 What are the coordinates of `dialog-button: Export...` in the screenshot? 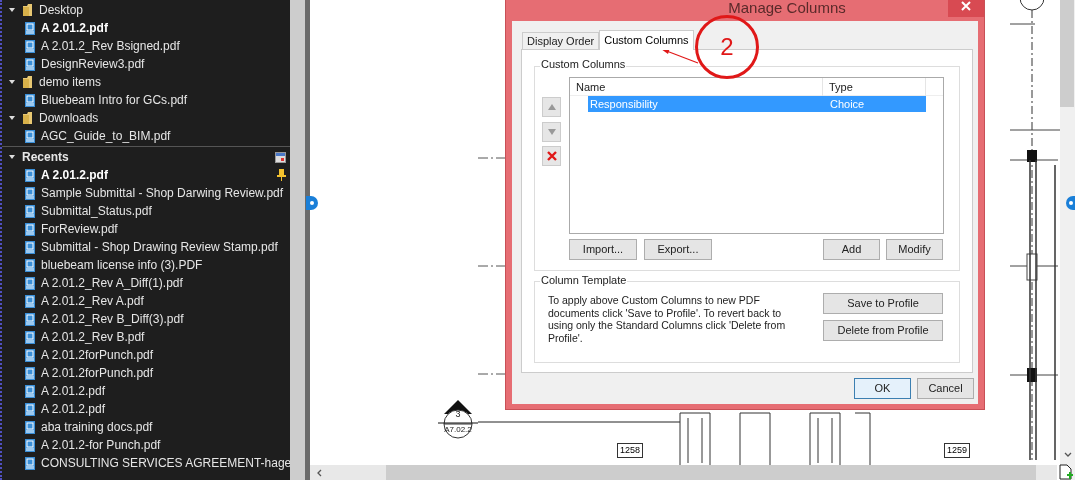 It's located at (678, 249).